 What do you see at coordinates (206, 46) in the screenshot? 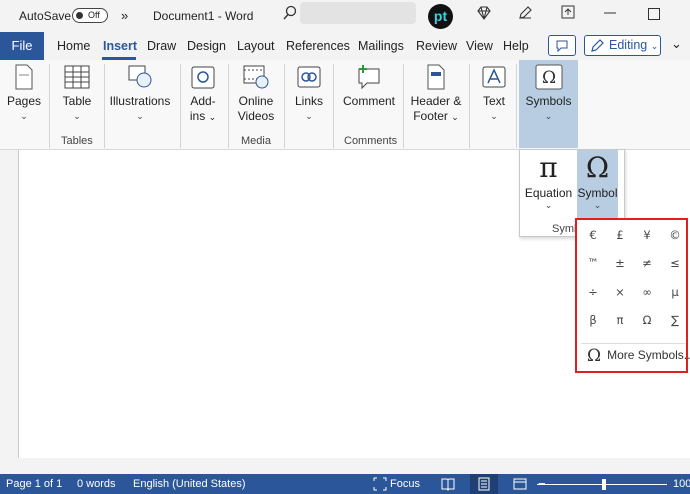
I see `tab-design: Design` at bounding box center [206, 46].